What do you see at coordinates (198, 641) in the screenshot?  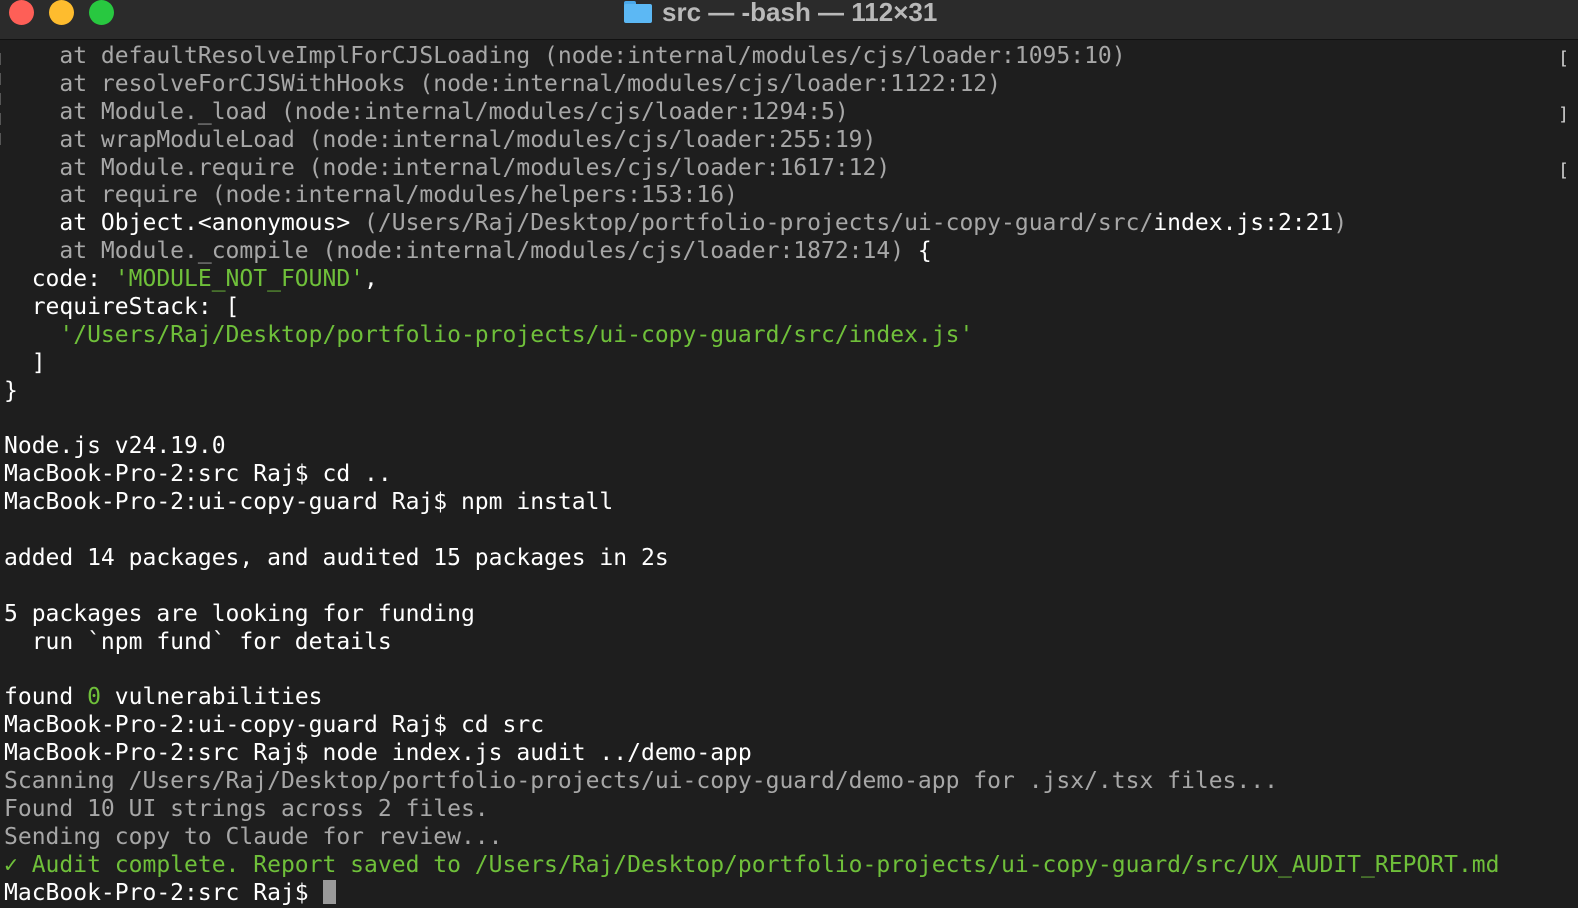 I see `terminal-text-segment: run `npm fund` for details` at bounding box center [198, 641].